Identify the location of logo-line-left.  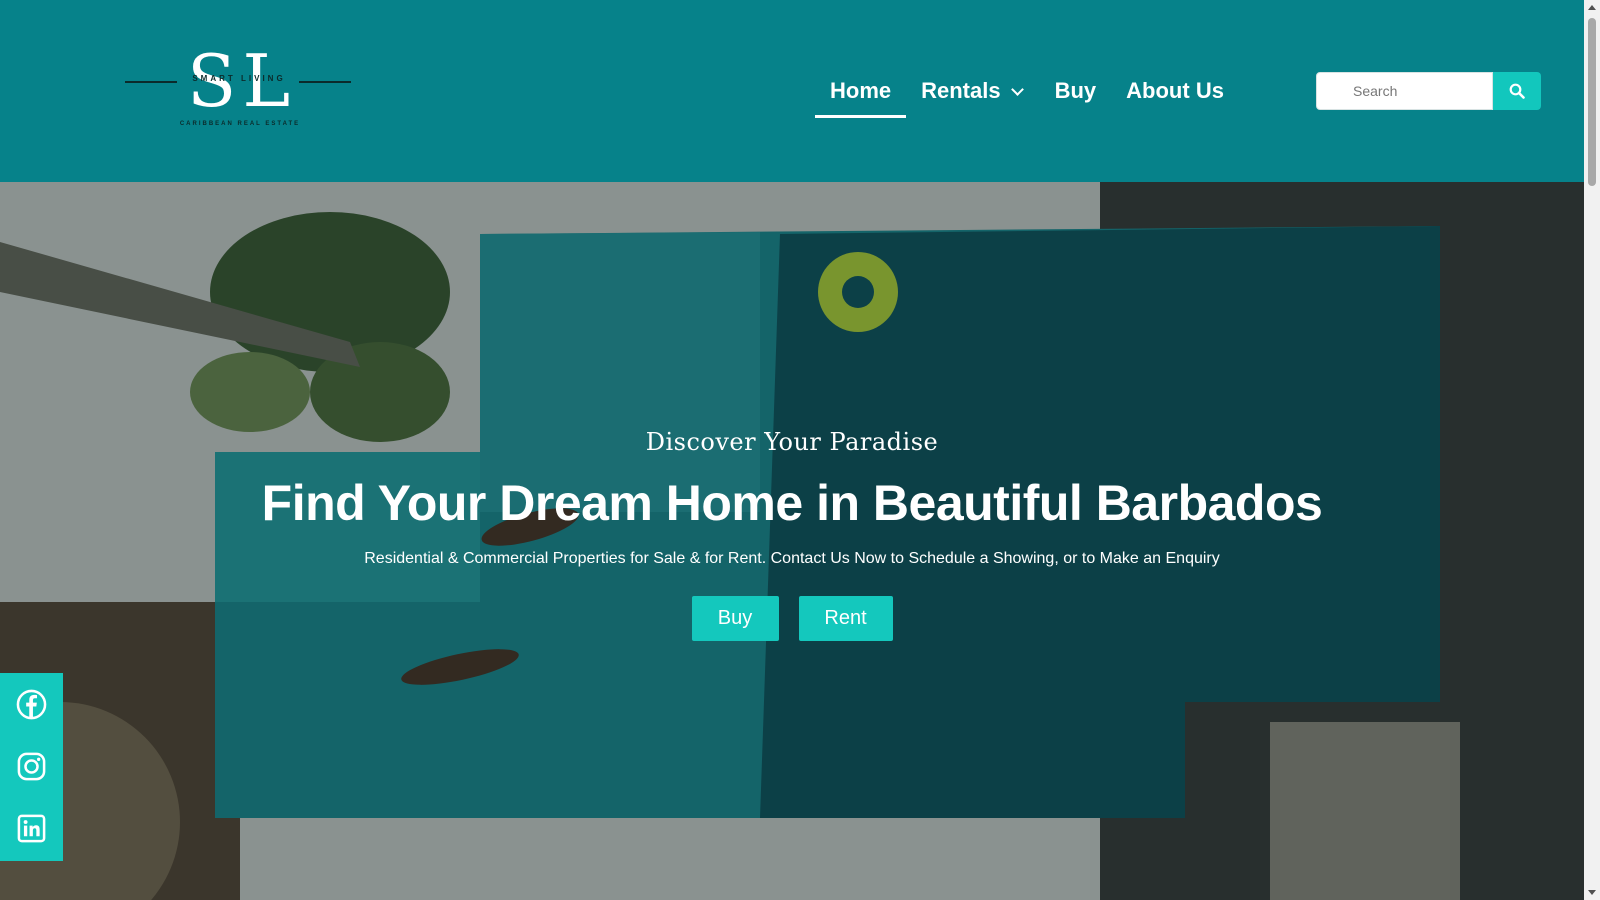
(151, 82).